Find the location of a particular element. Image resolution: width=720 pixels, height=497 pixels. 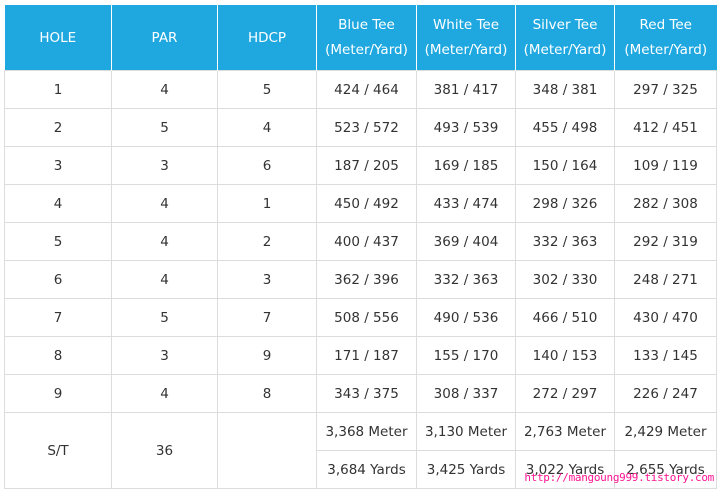

white-tee-cell: 433 / 474 is located at coordinates (466, 203).